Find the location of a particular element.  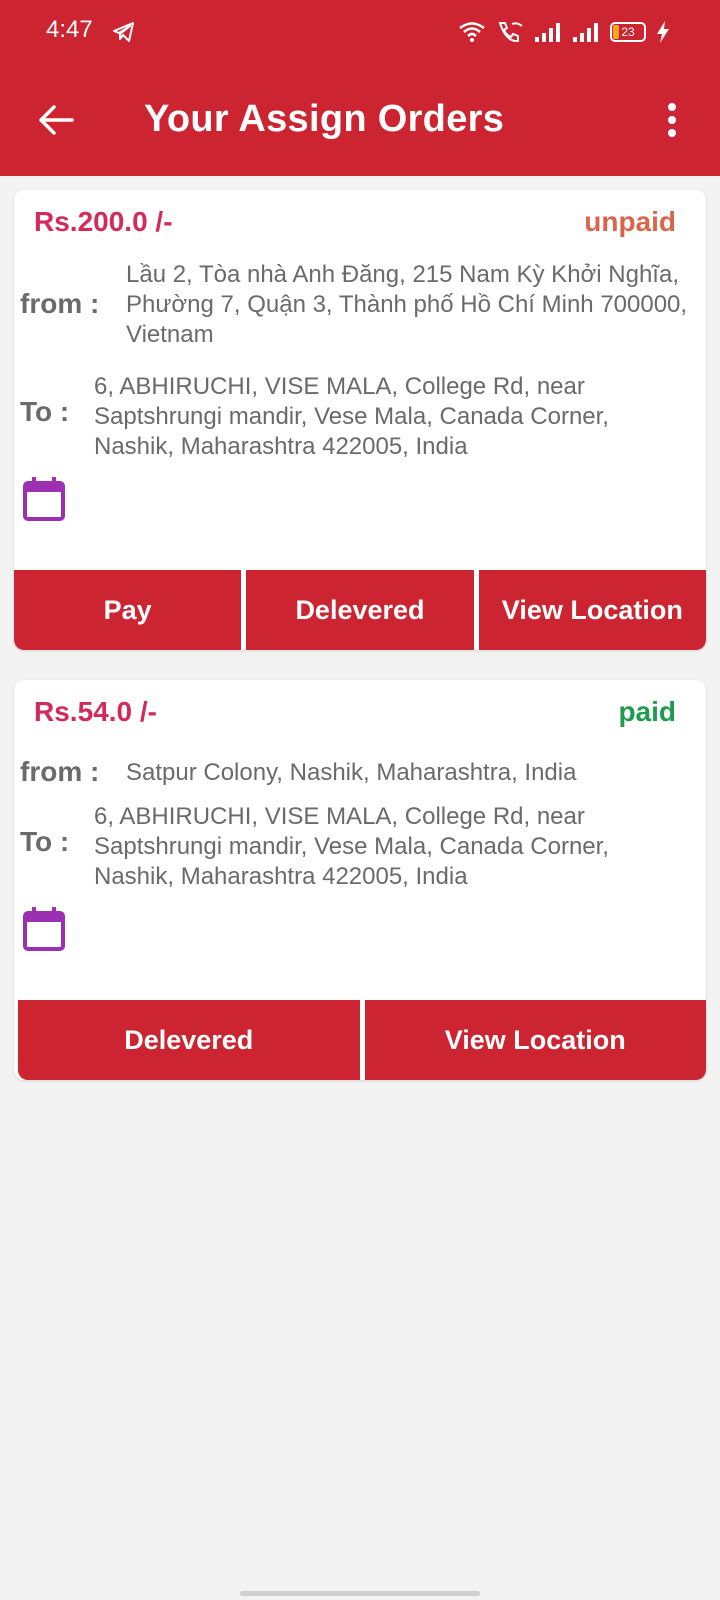

status-icons: 23 is located at coordinates (564, 32).